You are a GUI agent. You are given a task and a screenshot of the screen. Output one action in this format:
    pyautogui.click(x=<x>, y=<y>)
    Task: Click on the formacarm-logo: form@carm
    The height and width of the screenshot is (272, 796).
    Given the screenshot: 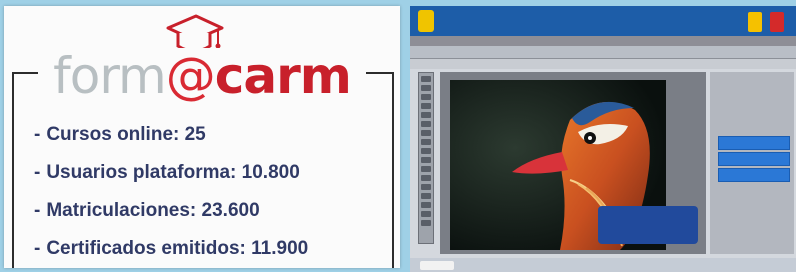 What is the action you would take?
    pyautogui.click(x=202, y=76)
    